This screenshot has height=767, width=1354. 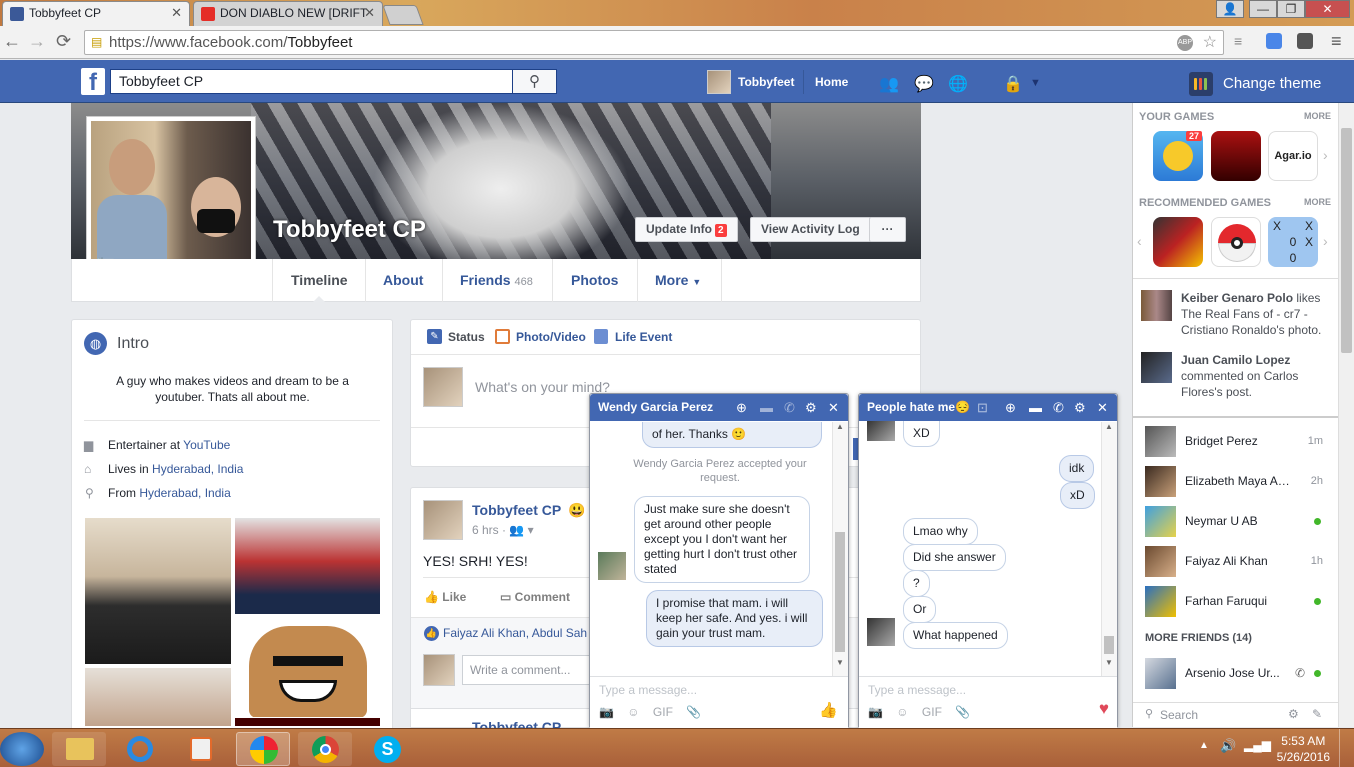 What do you see at coordinates (1228, 746) in the screenshot?
I see `volume-icon: 🔊` at bounding box center [1228, 746].